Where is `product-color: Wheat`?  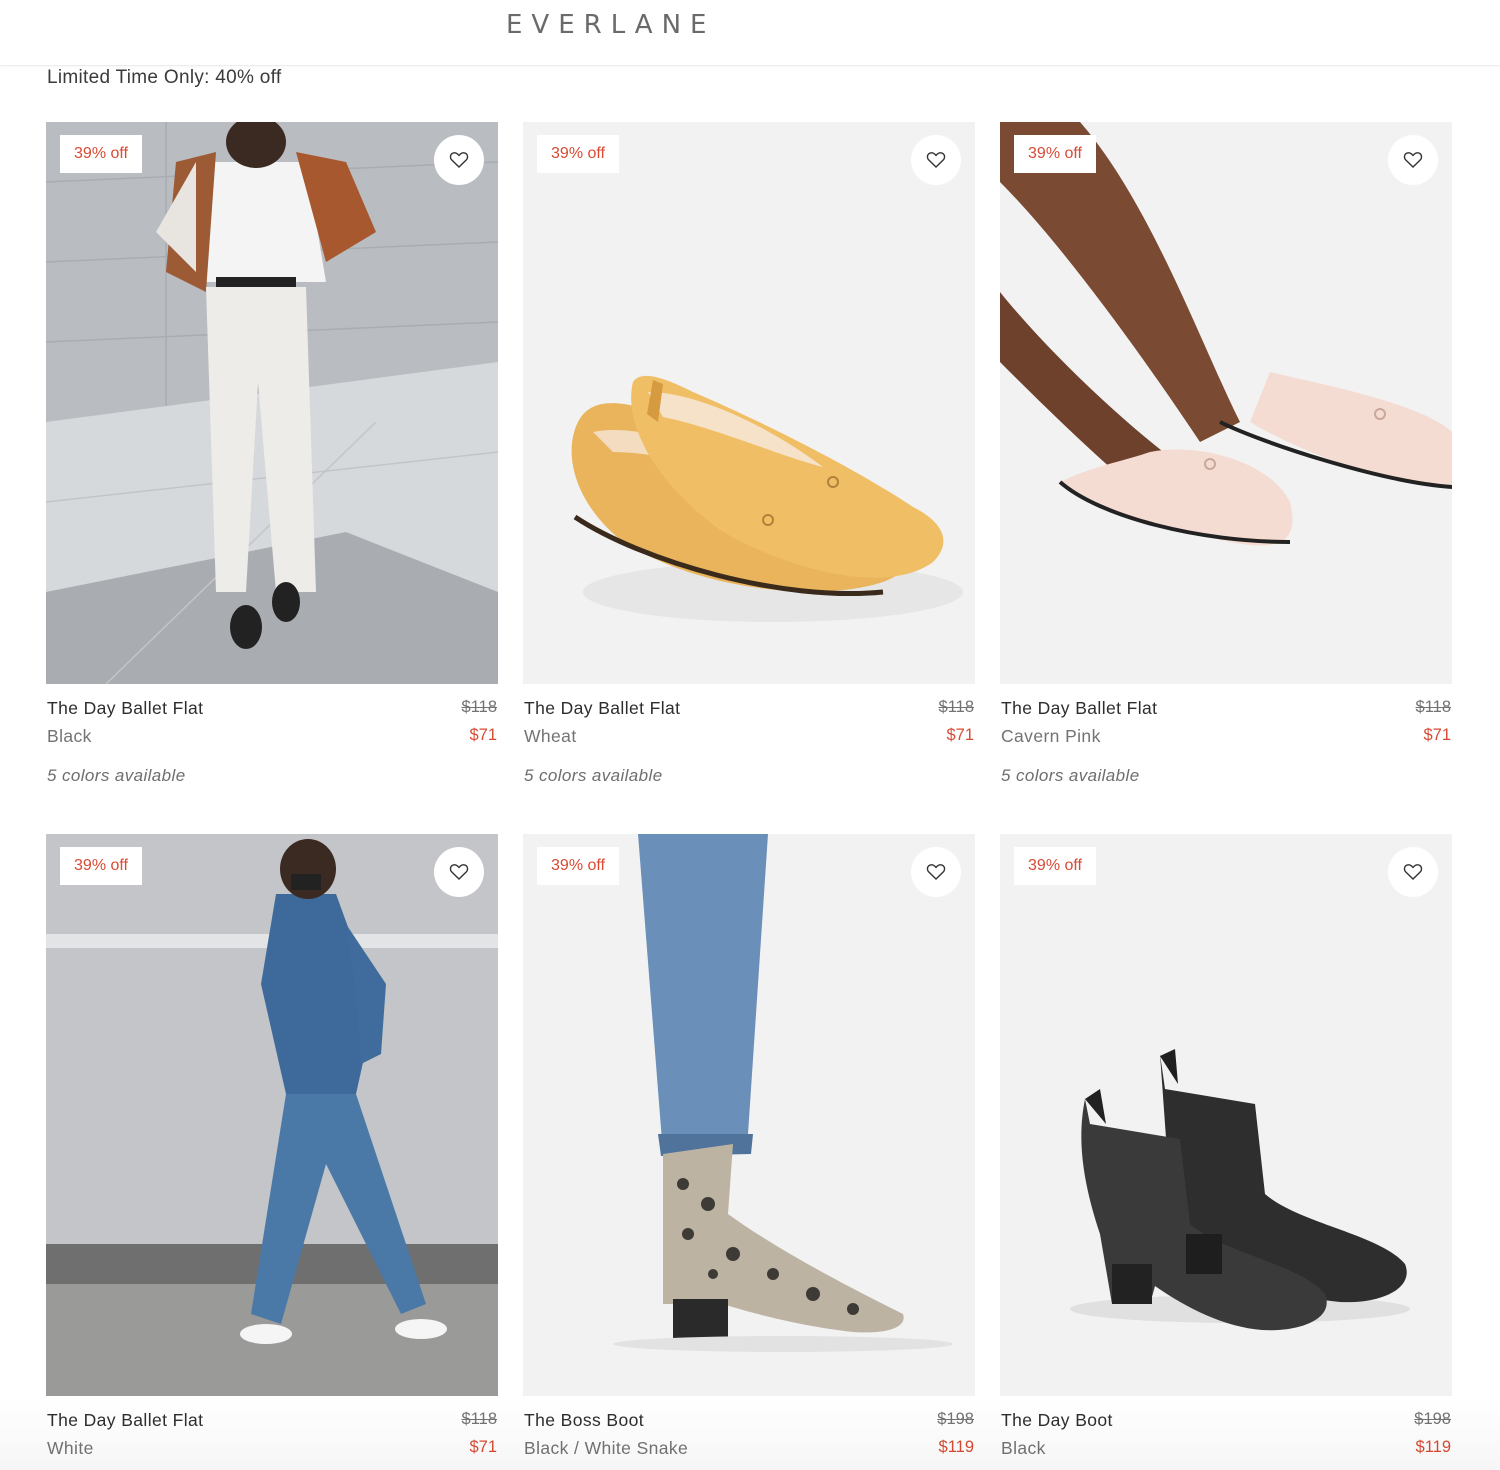
product-color: Wheat is located at coordinates (550, 736).